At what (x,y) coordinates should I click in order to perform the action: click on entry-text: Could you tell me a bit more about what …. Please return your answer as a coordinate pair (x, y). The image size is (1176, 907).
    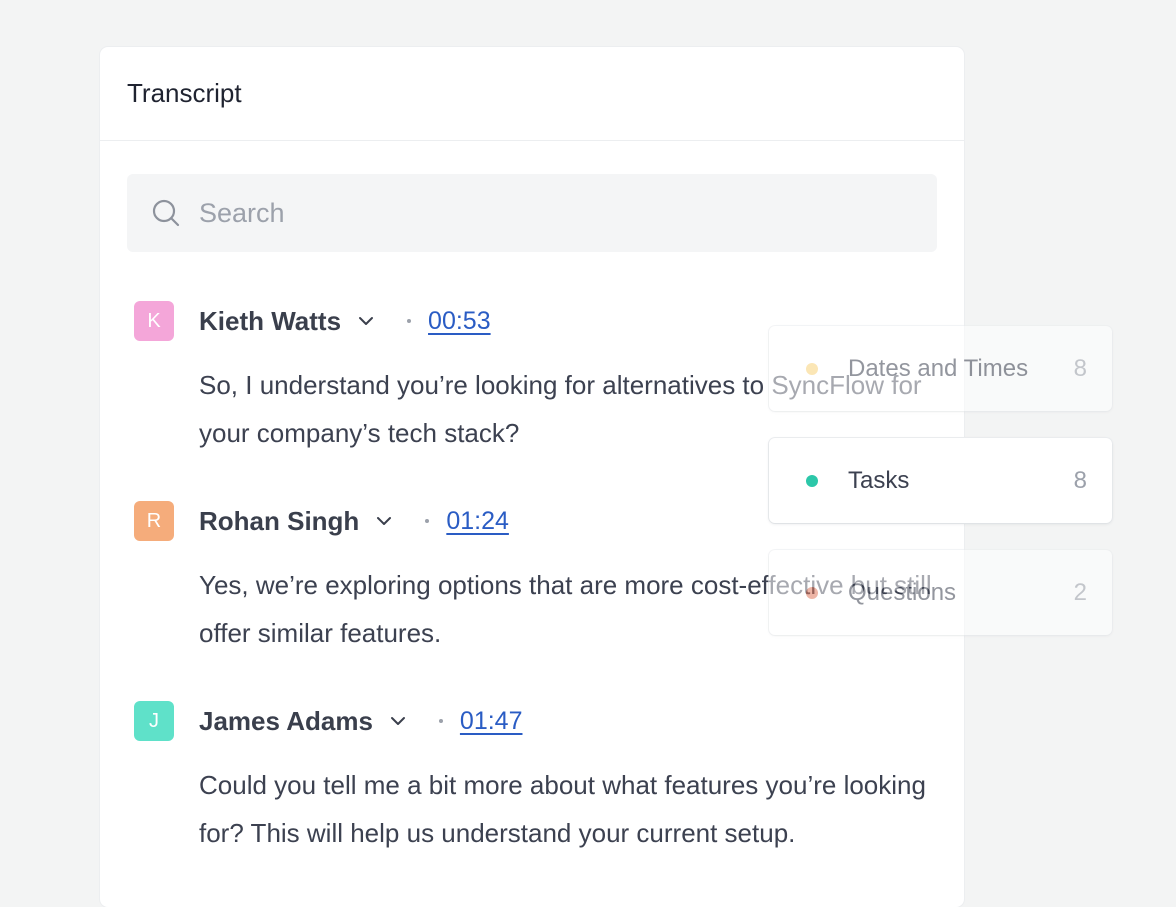
    Looking at the image, I should click on (562, 809).